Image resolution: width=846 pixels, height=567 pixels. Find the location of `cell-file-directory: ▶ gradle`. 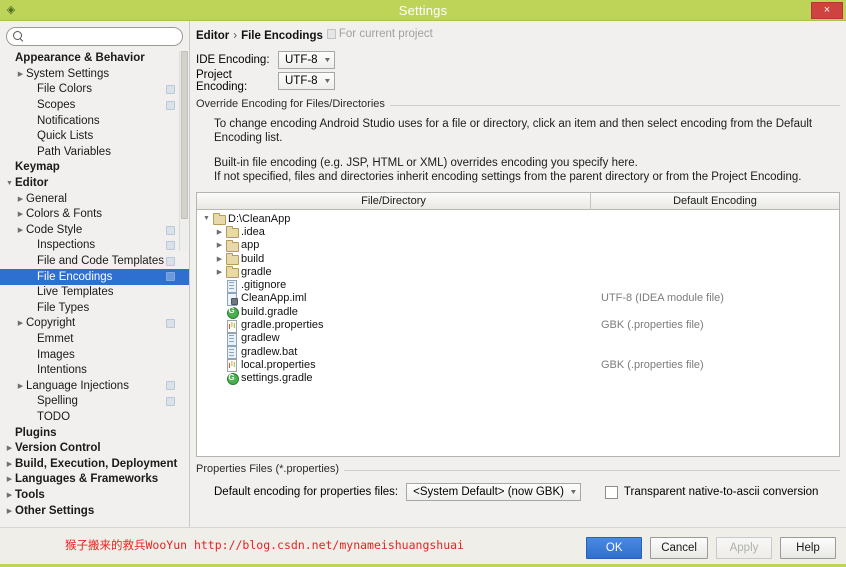

cell-file-directory: ▶ gradle is located at coordinates (394, 272).